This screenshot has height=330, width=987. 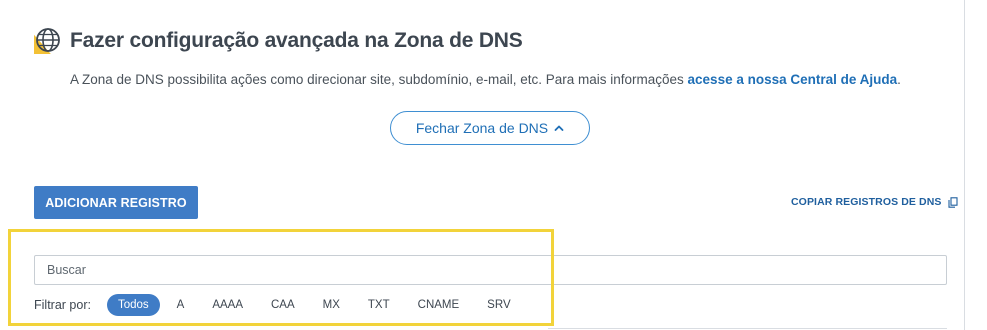 I want to click on add-record-button: ADICIONAR REGISTRO, so click(x=116, y=202).